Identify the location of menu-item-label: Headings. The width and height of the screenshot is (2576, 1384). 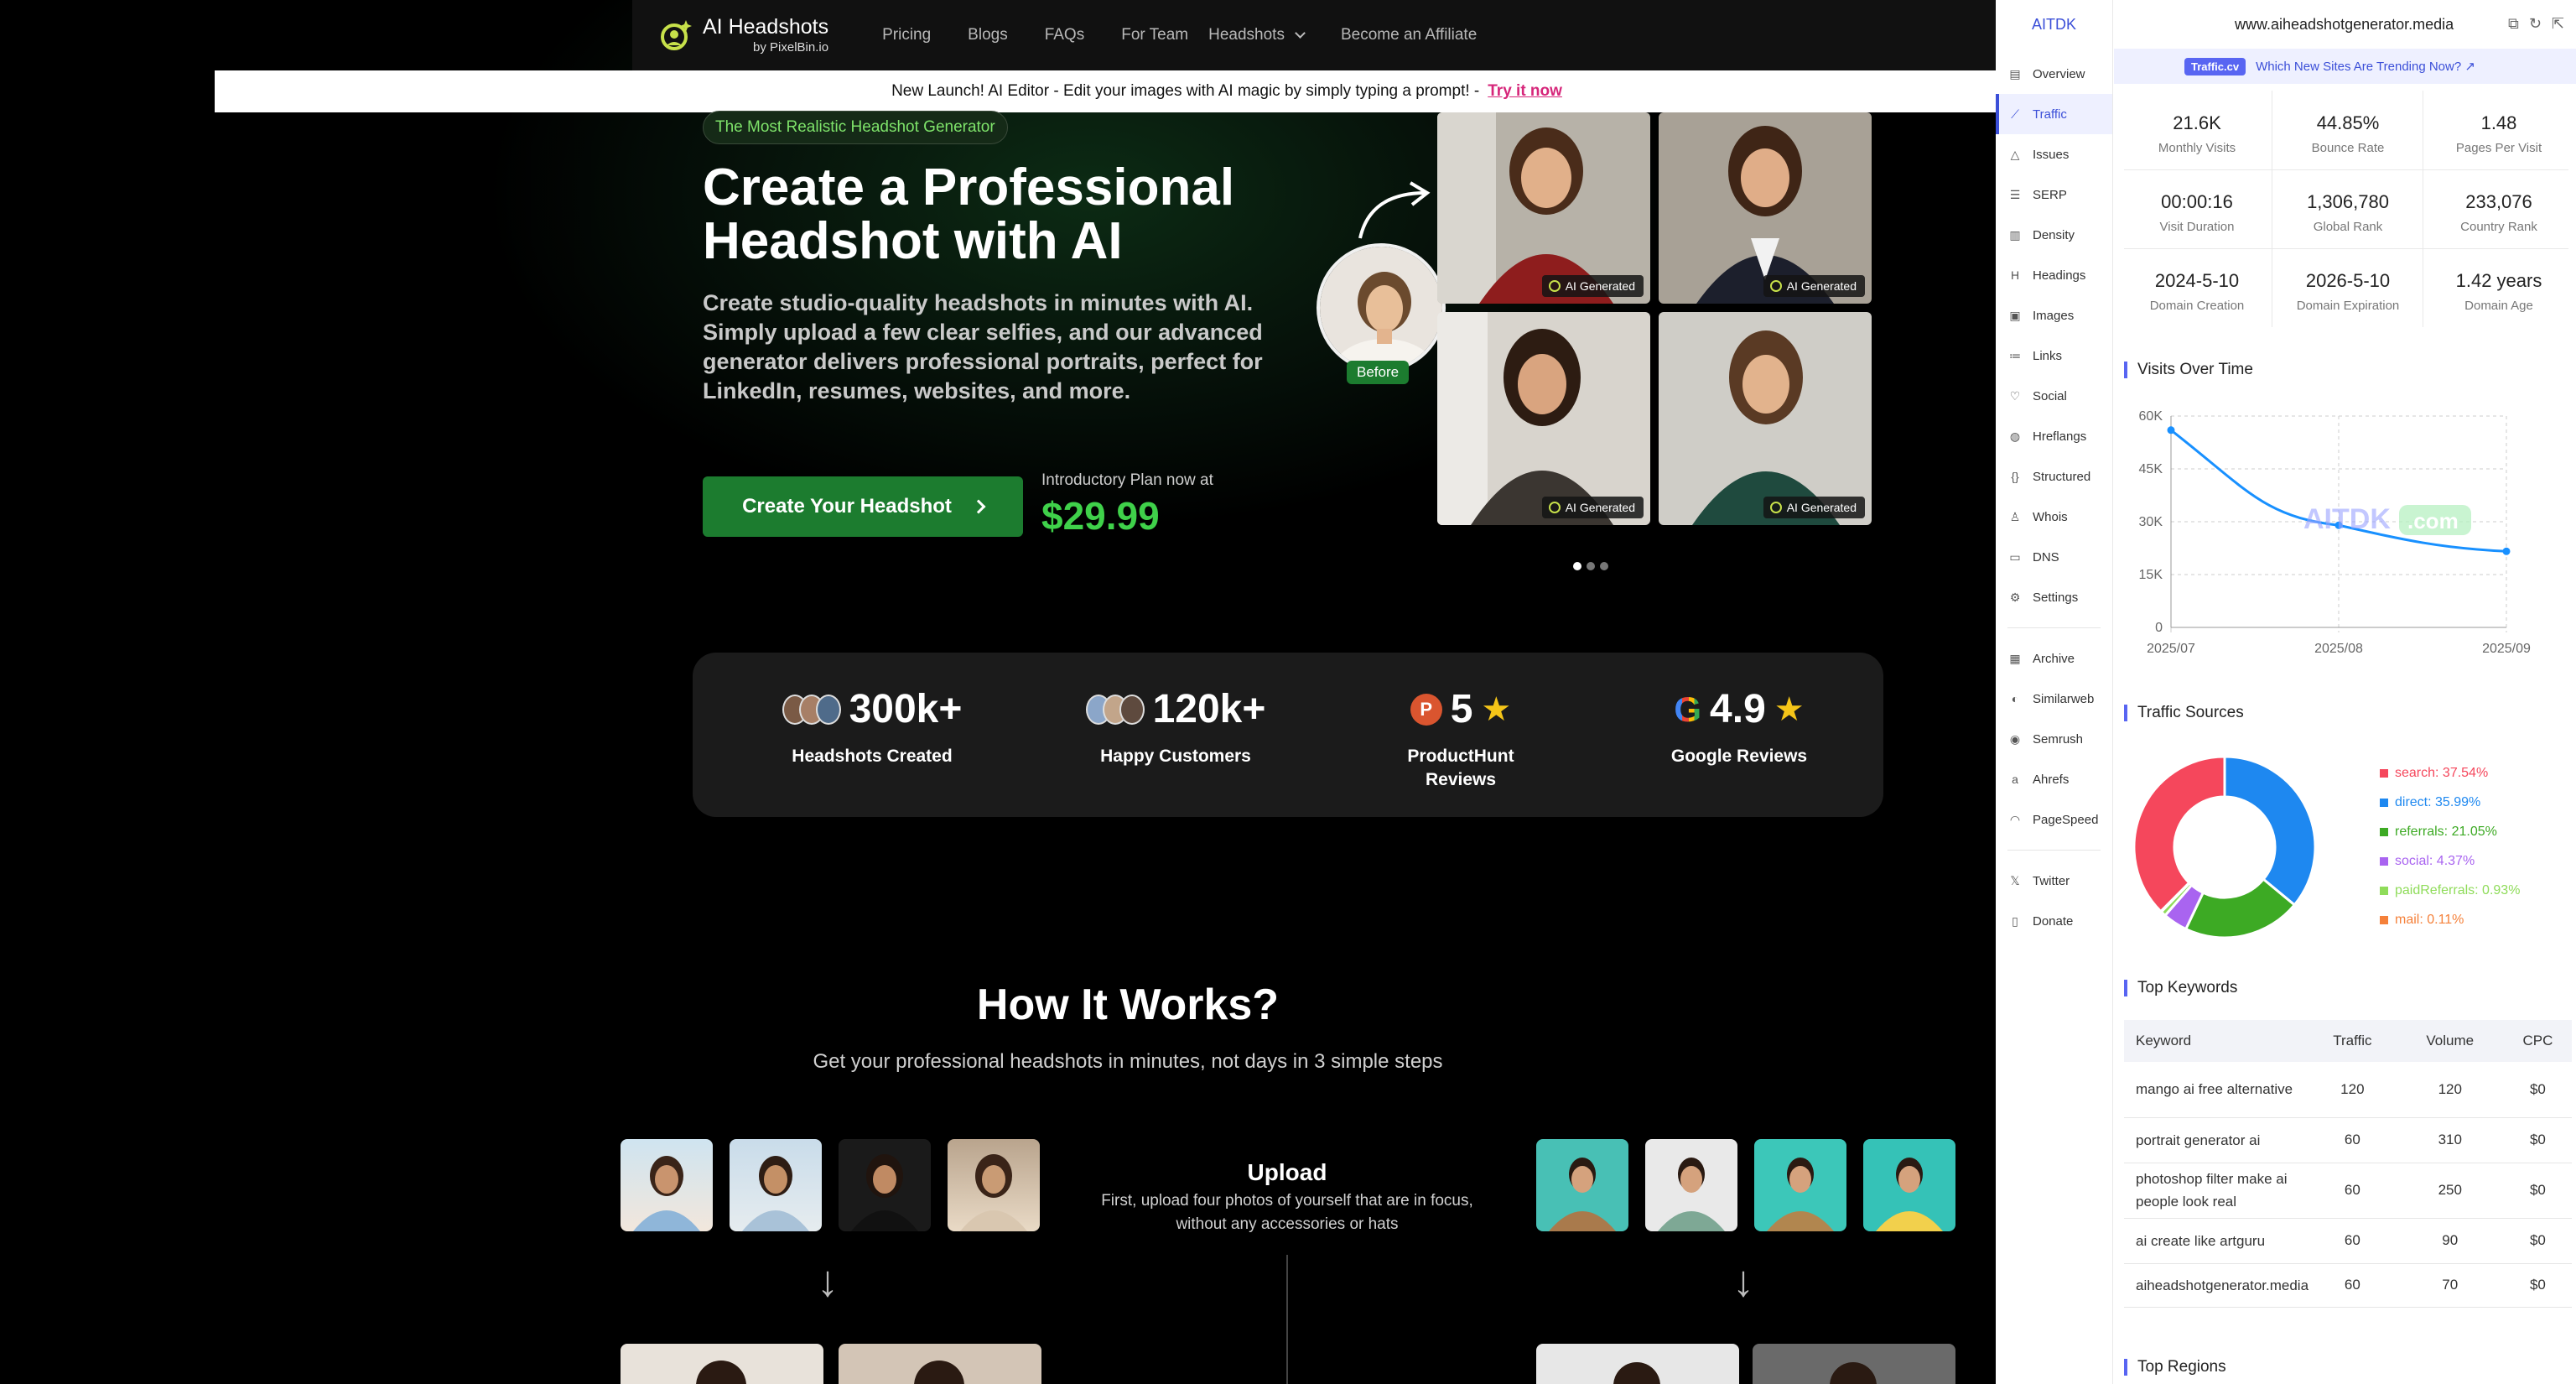
(2059, 275).